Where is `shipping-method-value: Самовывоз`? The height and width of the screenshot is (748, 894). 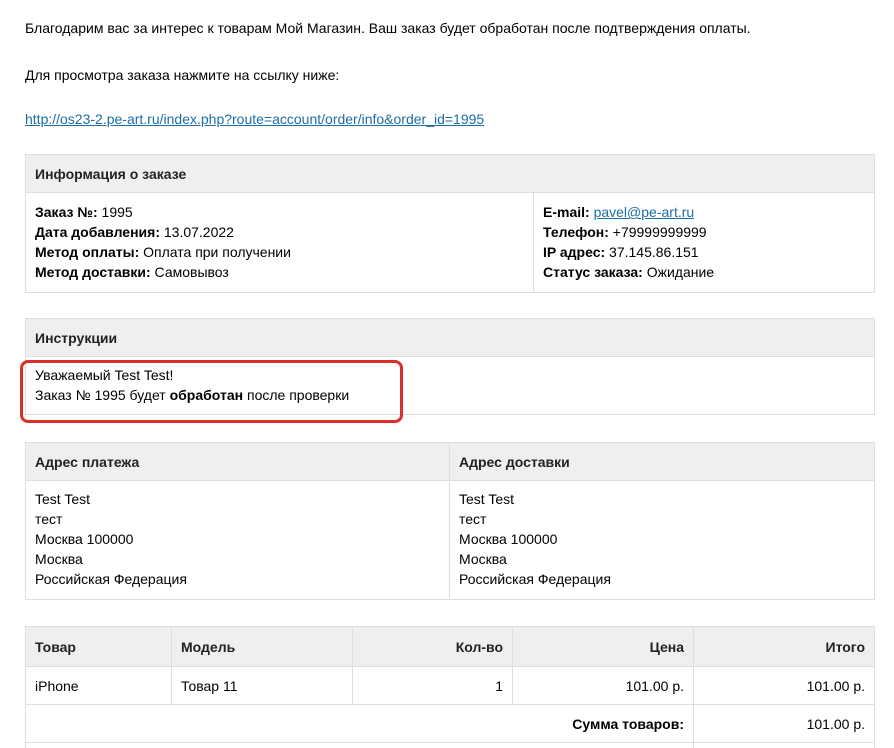
shipping-method-value: Самовывоз is located at coordinates (191, 272).